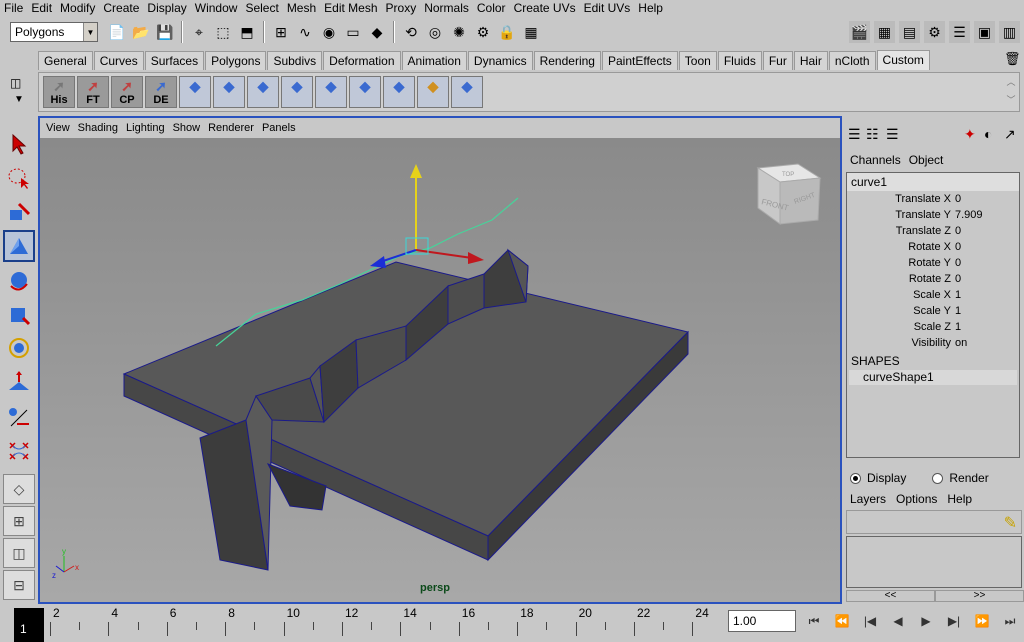  What do you see at coordinates (199, 32) in the screenshot?
I see `select-hierarchy-icon: ⌖` at bounding box center [199, 32].